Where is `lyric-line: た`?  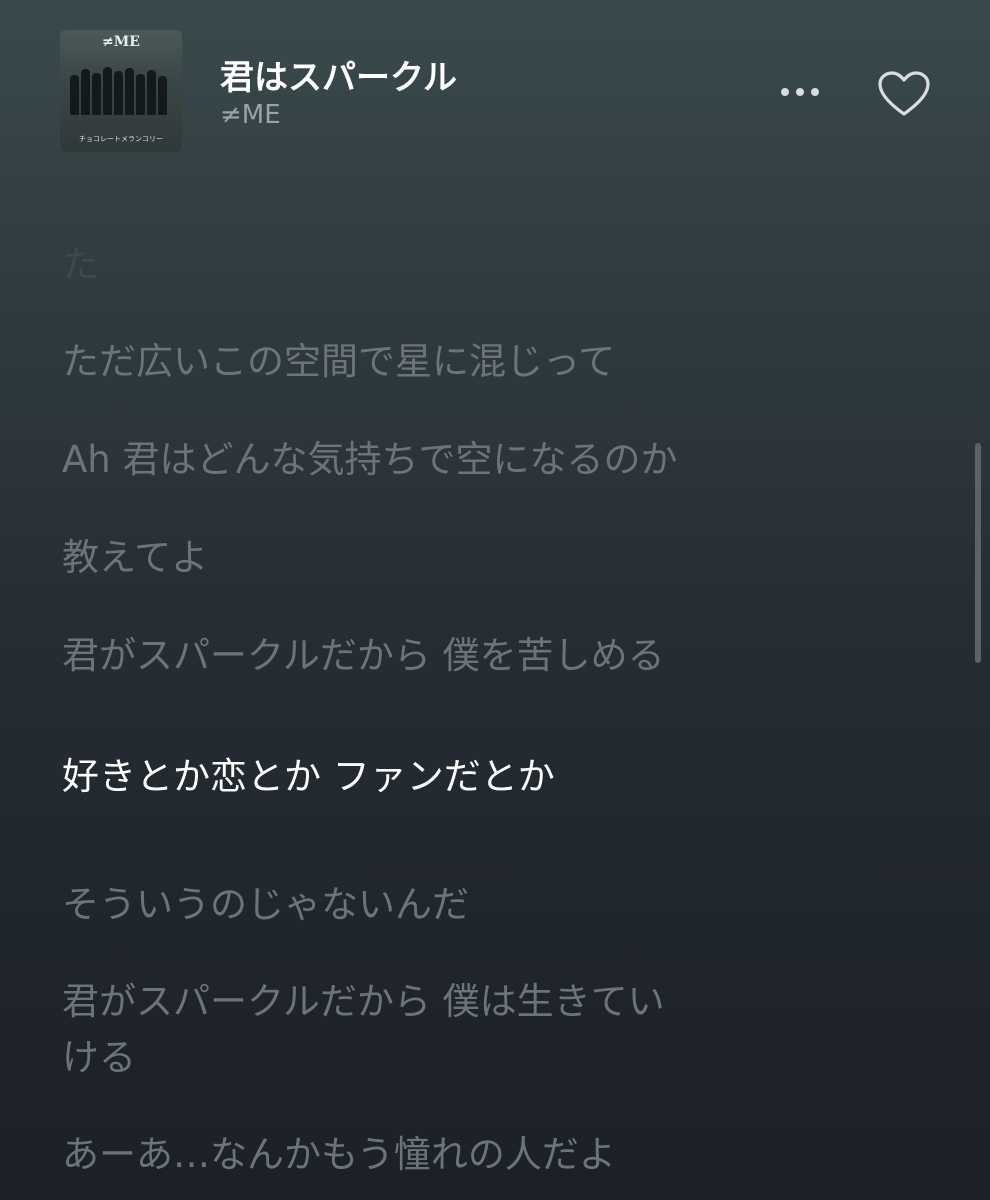
lyric-line: た is located at coordinates (80, 265).